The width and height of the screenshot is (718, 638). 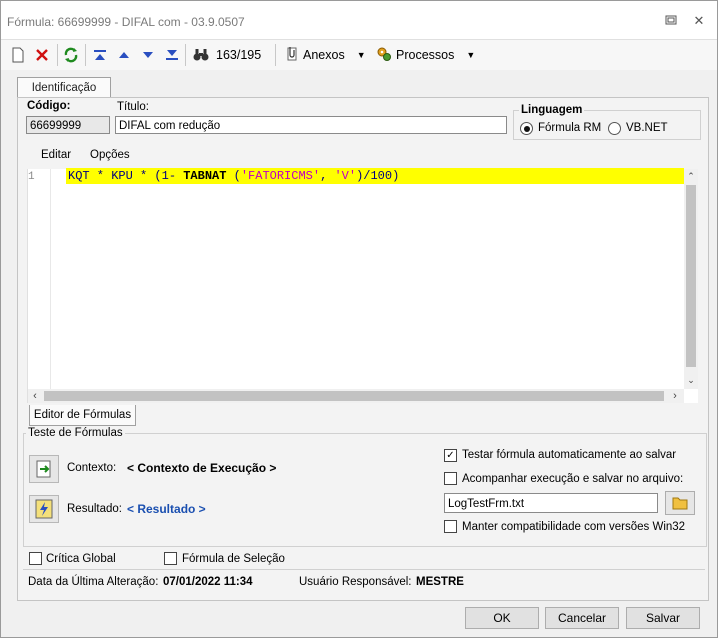 What do you see at coordinates (364, 569) in the screenshot?
I see `divider` at bounding box center [364, 569].